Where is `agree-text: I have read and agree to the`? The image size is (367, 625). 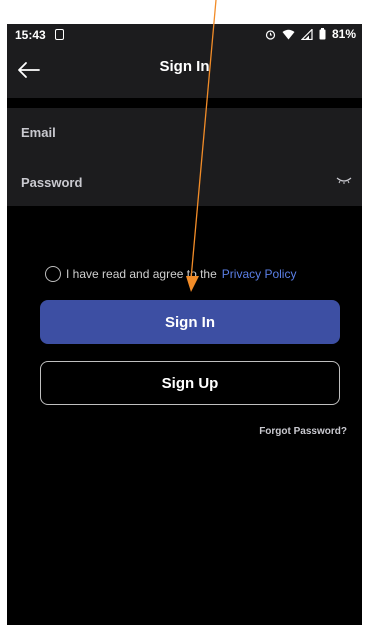 agree-text: I have read and agree to the is located at coordinates (141, 274).